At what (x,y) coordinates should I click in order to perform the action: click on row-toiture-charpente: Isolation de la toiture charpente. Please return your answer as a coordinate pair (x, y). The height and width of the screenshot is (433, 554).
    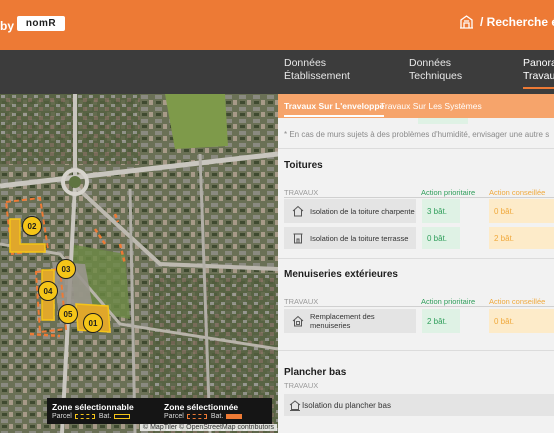
    Looking at the image, I should click on (350, 211).